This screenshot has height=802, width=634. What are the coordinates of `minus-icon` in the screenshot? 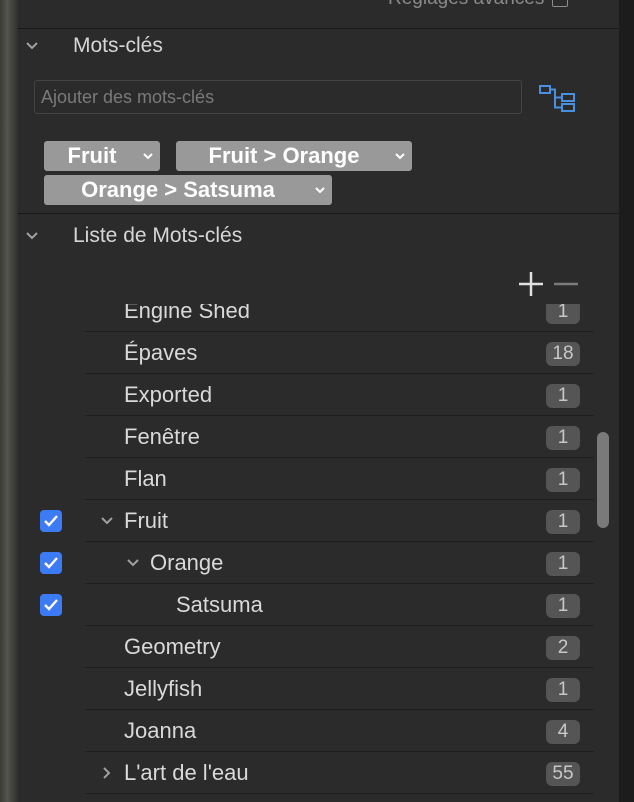 It's located at (566, 284).